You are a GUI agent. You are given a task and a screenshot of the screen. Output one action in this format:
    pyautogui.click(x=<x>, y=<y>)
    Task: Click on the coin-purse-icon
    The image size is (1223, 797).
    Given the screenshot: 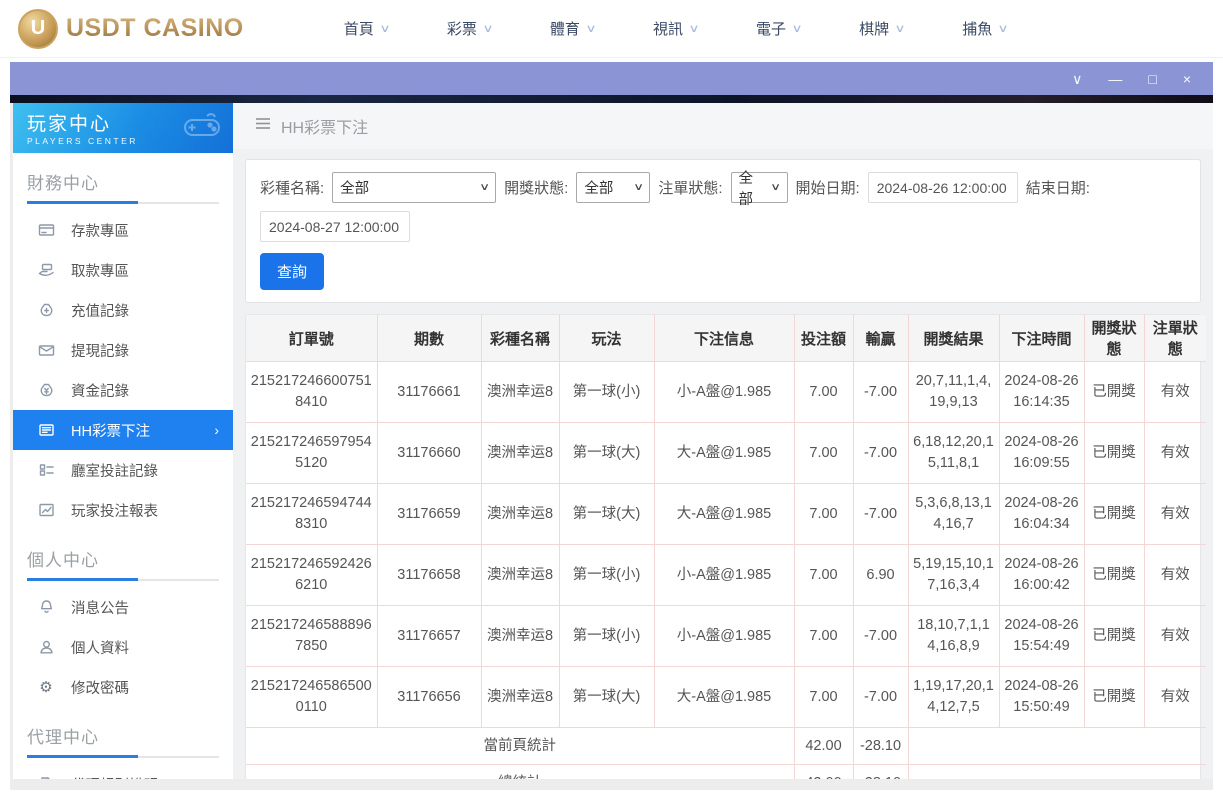 What is the action you would take?
    pyautogui.click(x=46, y=390)
    